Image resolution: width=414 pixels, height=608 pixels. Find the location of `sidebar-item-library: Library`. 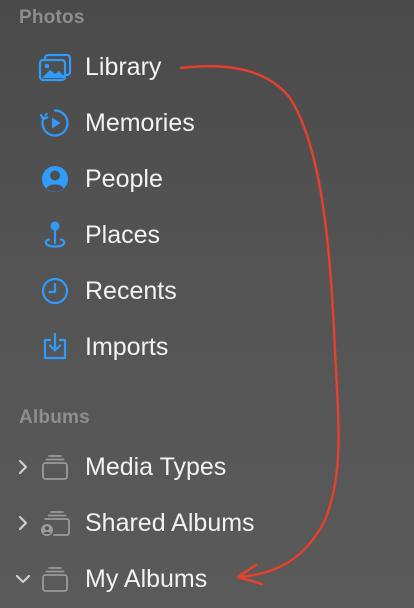

sidebar-item-library: Library is located at coordinates (150, 67).